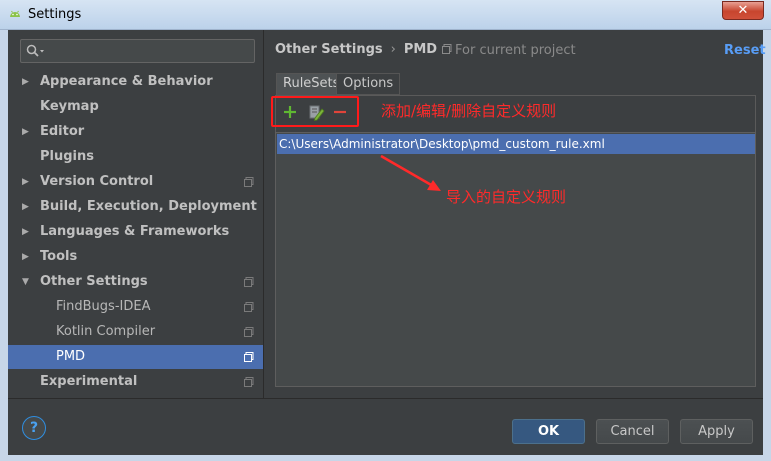 Image resolution: width=771 pixels, height=461 pixels. What do you see at coordinates (385, 398) in the screenshot?
I see `footer-divider` at bounding box center [385, 398].